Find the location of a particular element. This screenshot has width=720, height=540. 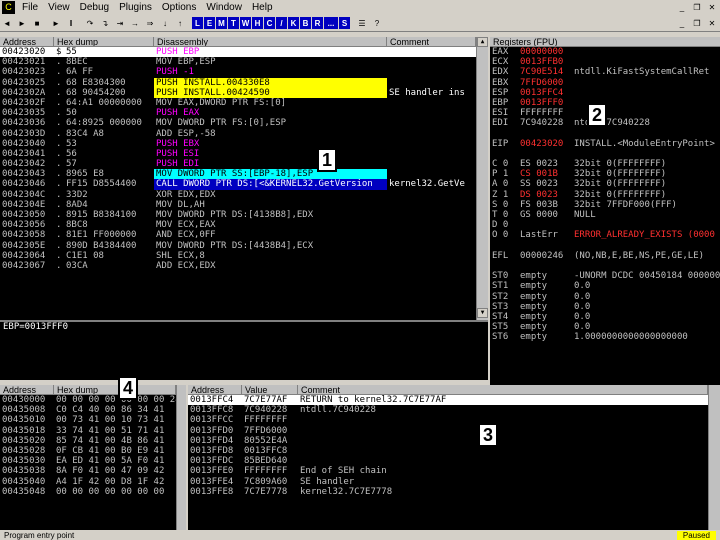

dump-col-hex: Hex dump is located at coordinates (115, 389).